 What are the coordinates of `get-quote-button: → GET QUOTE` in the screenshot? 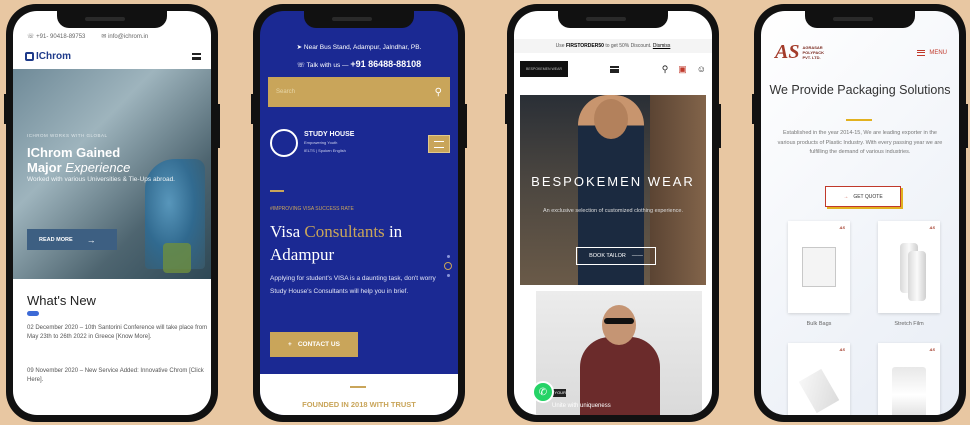 It's located at (863, 196).